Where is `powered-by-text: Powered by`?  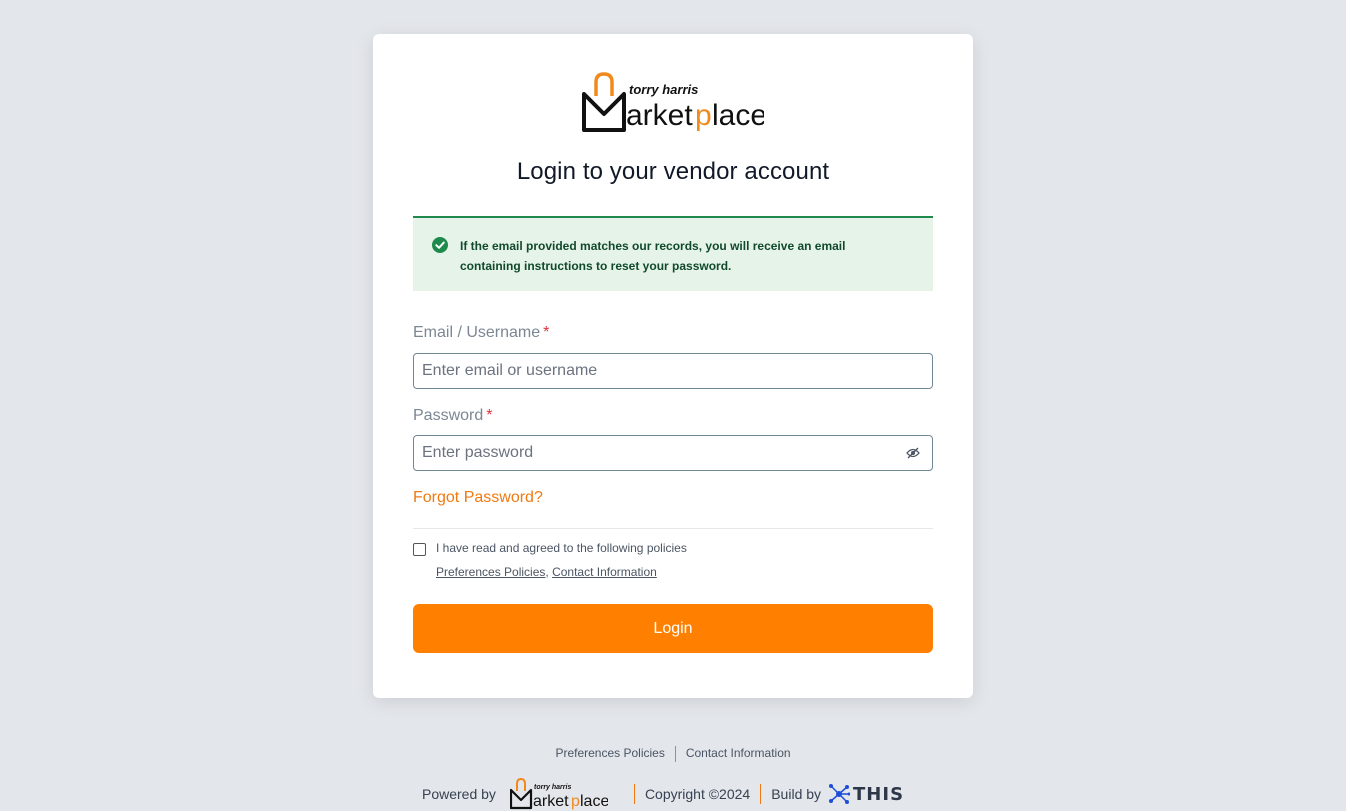 powered-by-text: Powered by is located at coordinates (459, 794).